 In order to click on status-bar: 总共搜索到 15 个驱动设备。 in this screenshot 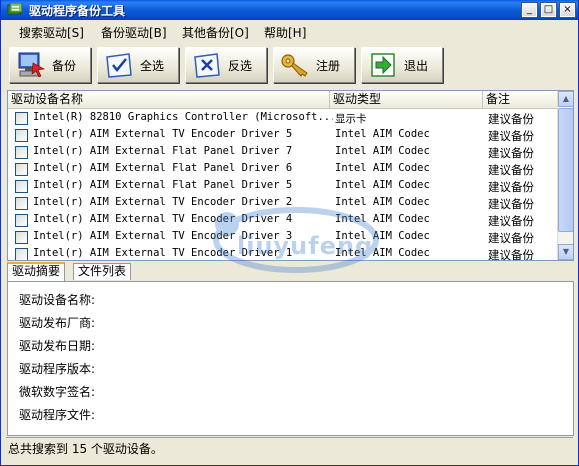, I will do `click(289, 446)`.